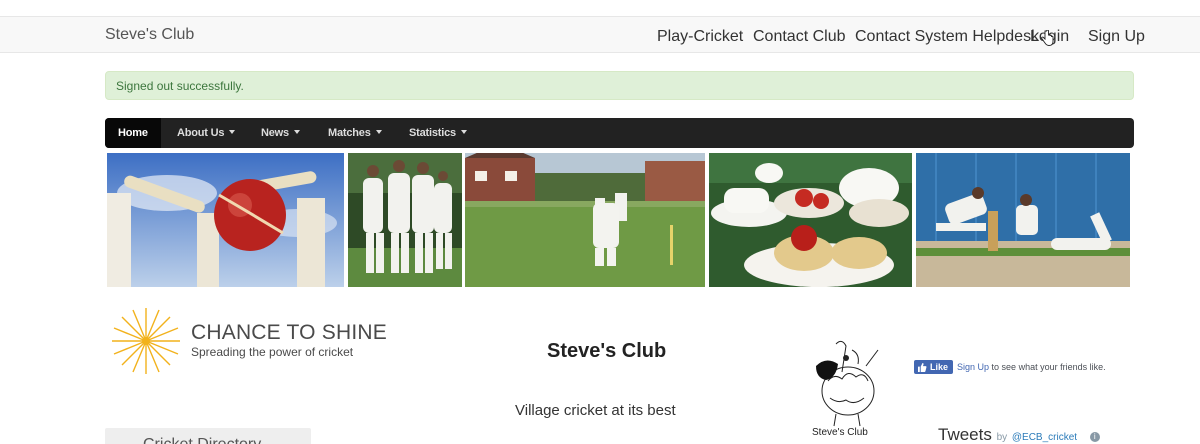 This screenshot has width=1200, height=444. I want to click on signout-alert: Signed out successfully., so click(619, 85).